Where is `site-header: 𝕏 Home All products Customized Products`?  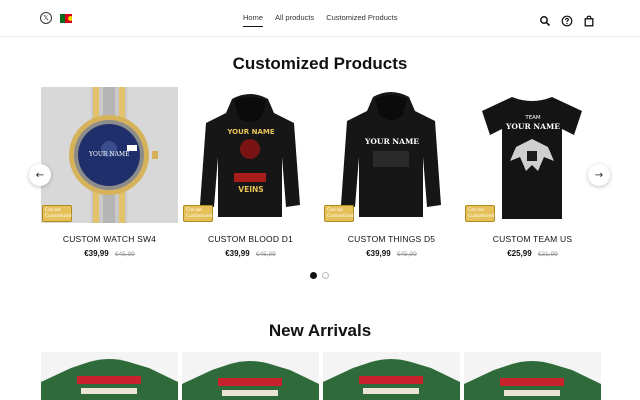
site-header: 𝕏 Home All products Customized Products is located at coordinates (320, 18).